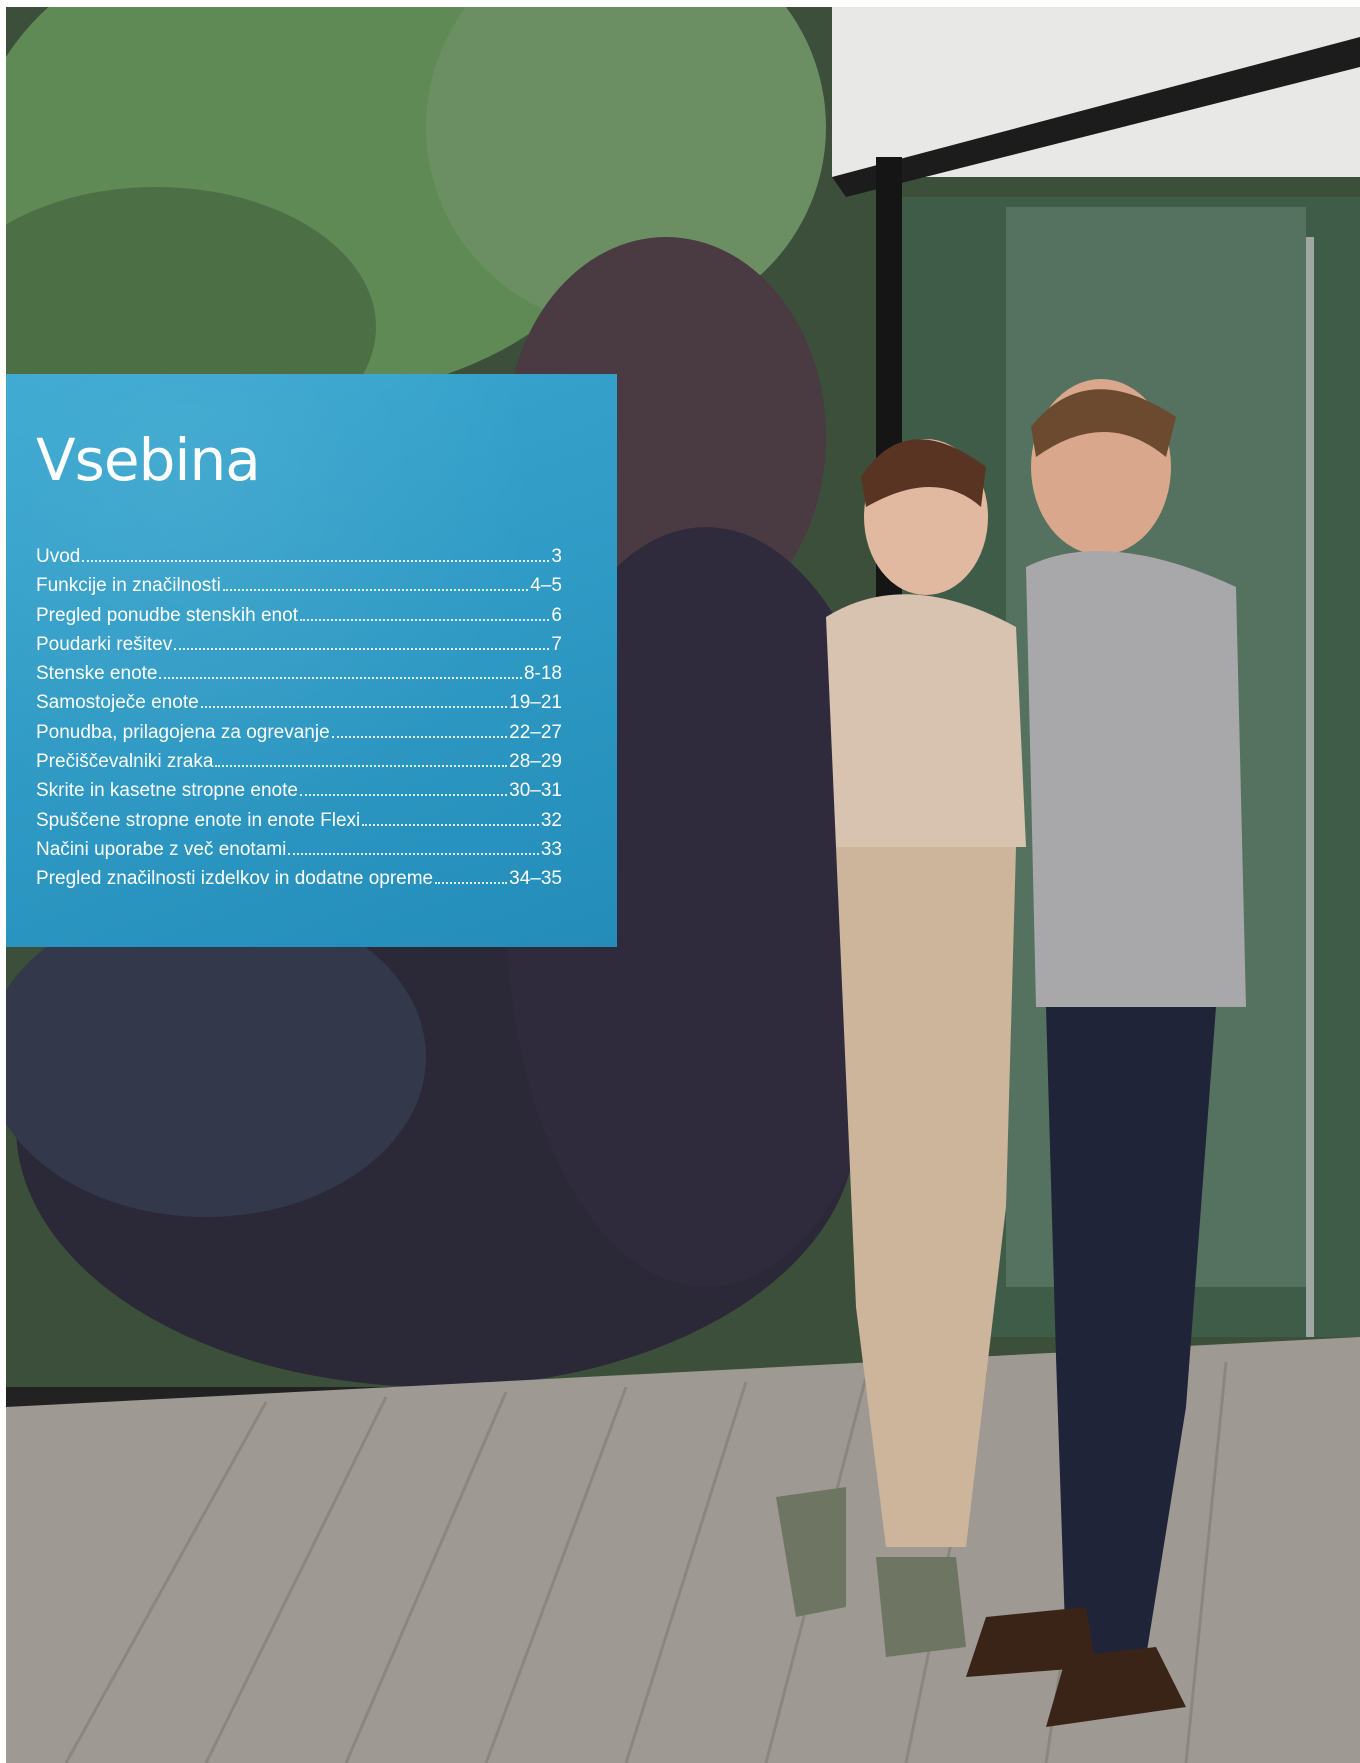  What do you see at coordinates (551, 820) in the screenshot?
I see `toc-entry-page: 32` at bounding box center [551, 820].